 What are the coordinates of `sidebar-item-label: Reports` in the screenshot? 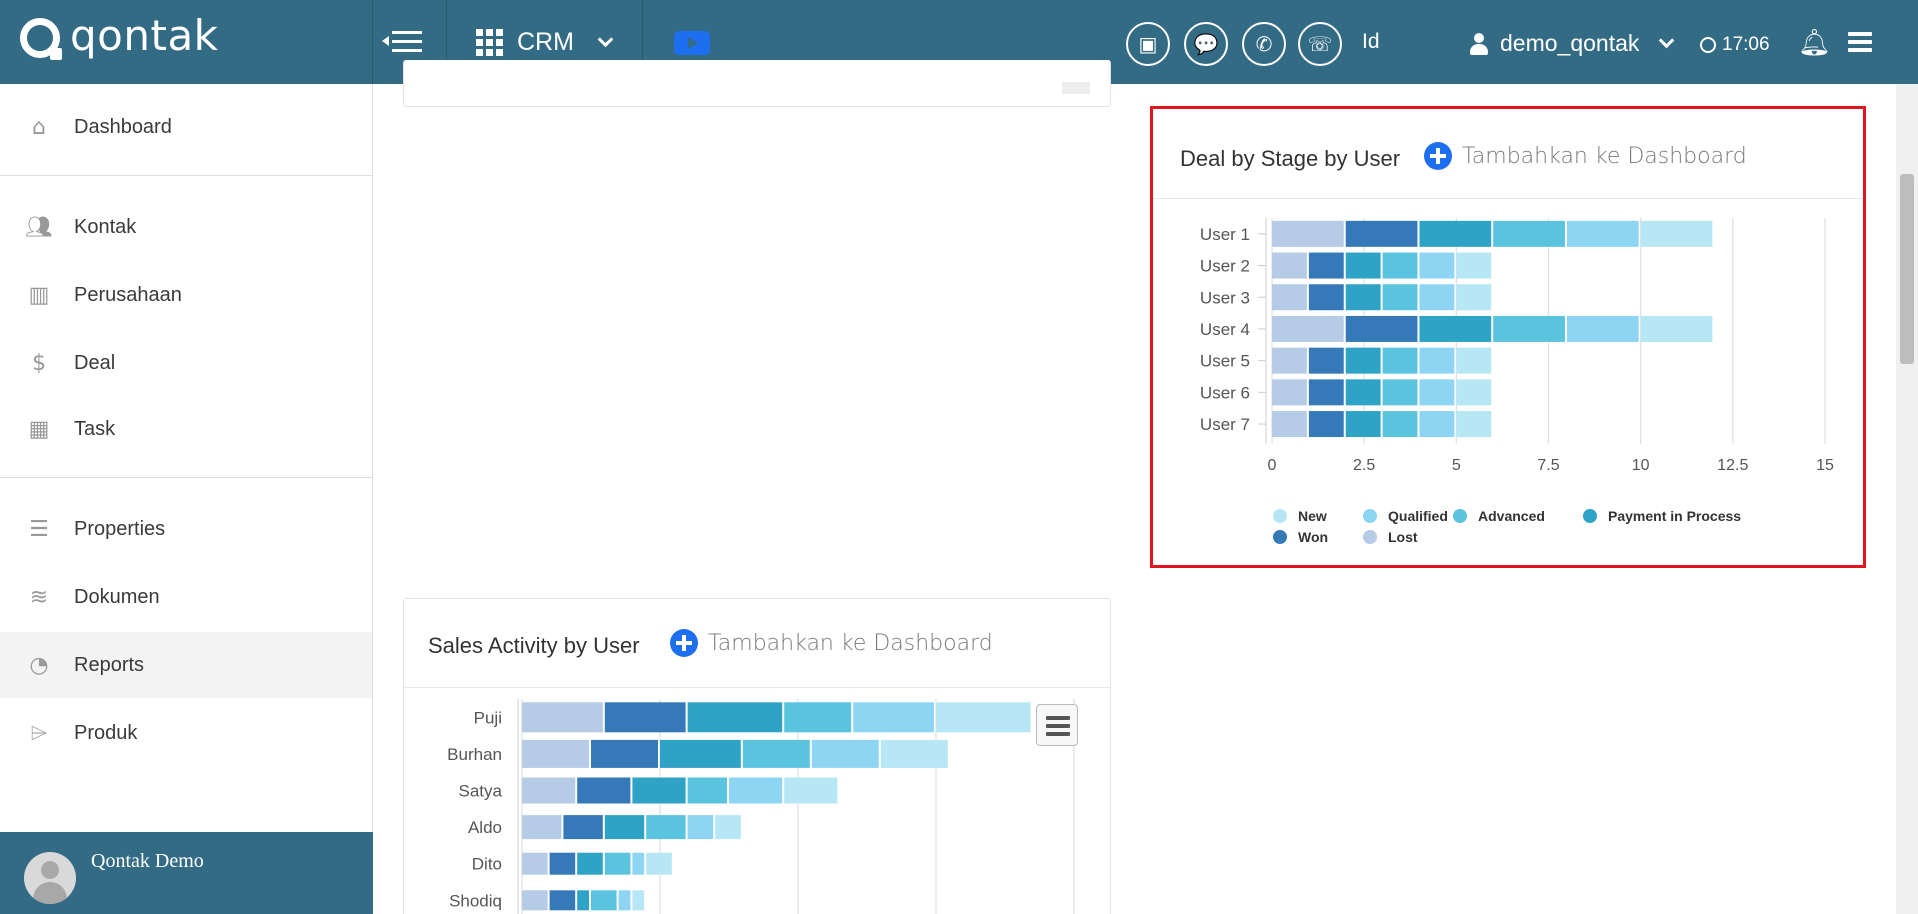 It's located at (109, 664).